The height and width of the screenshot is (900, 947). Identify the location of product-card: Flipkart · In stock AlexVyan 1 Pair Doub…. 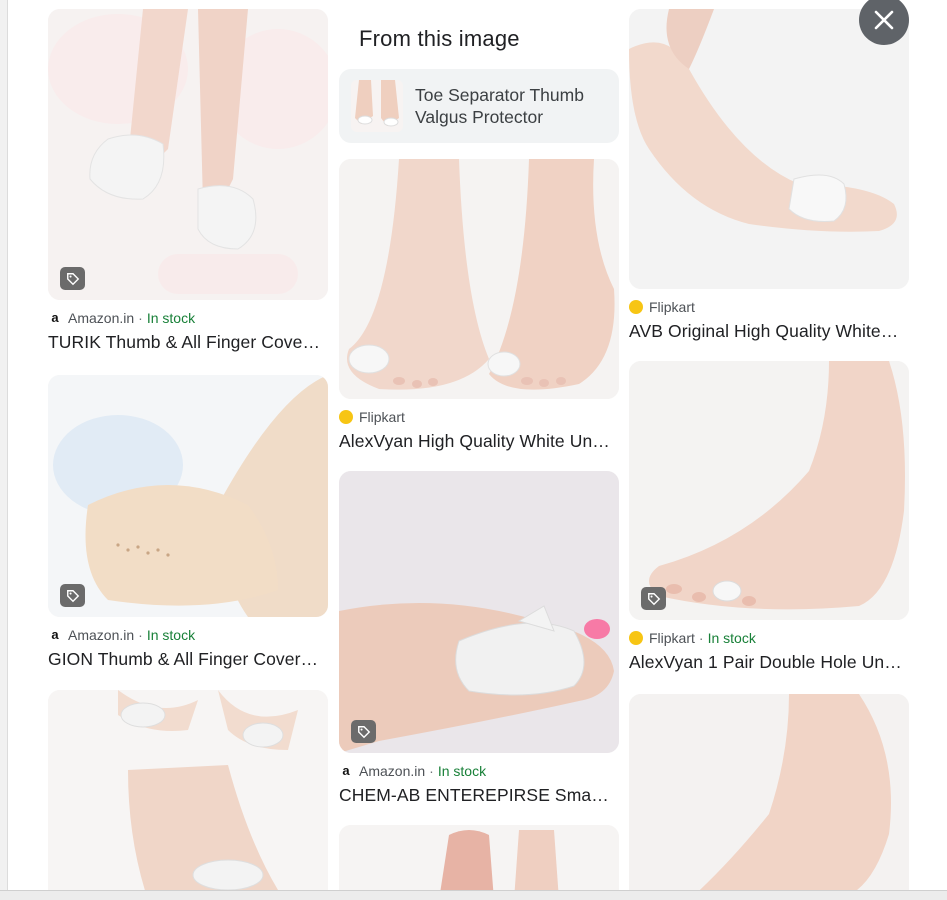
(769, 517).